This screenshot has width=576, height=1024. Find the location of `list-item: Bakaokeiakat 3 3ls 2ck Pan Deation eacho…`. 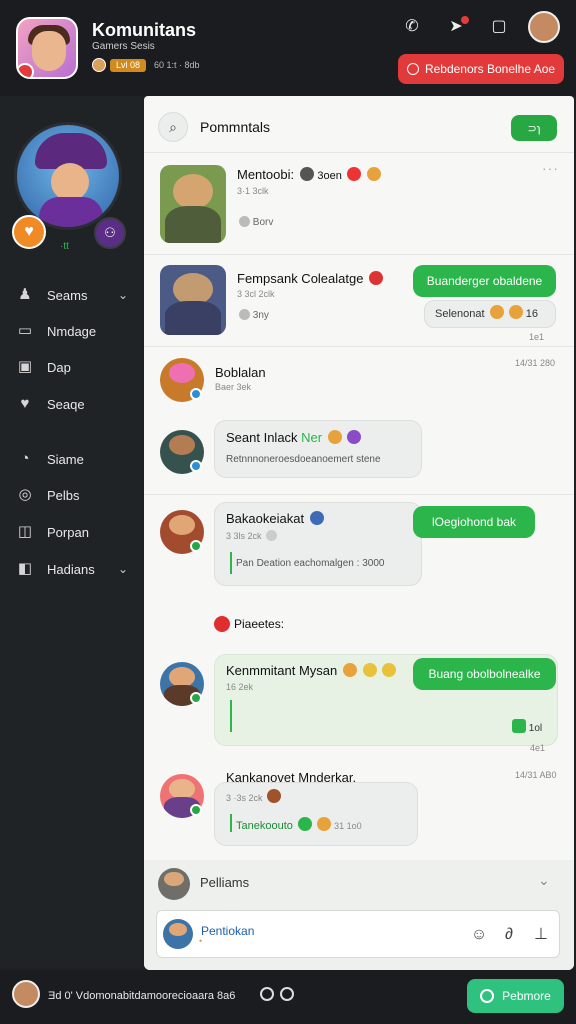

list-item: Bakaokeiakat 3 3ls 2ck Pan Deation eacho… is located at coordinates (359, 546).